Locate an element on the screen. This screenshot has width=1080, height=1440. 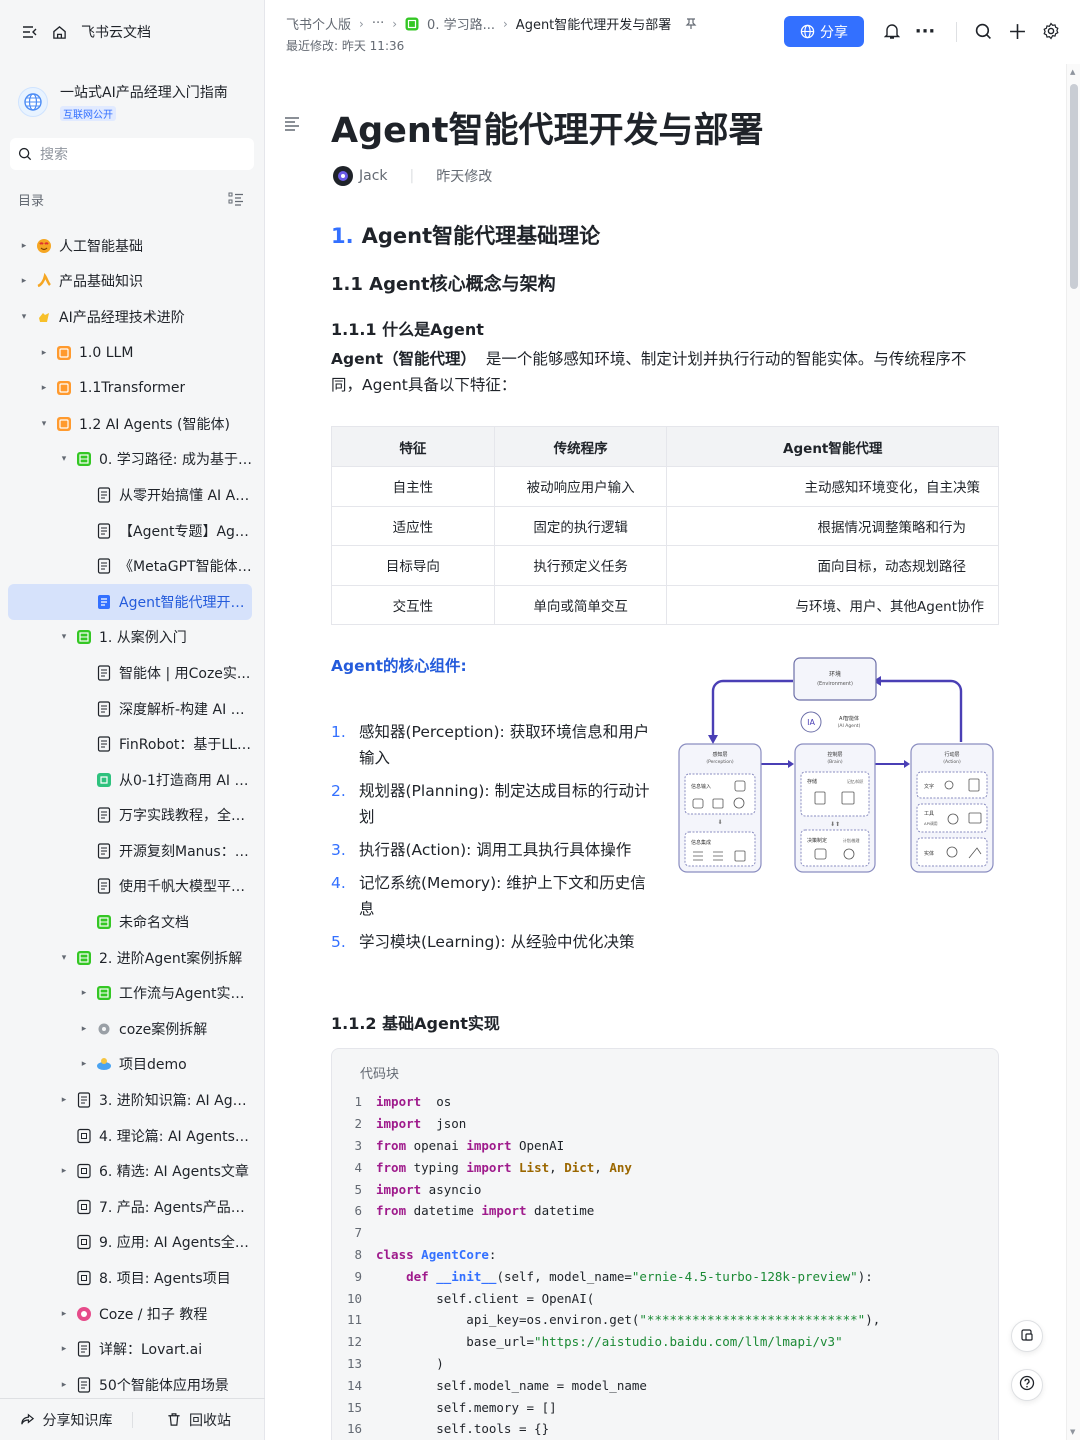
trash-button: 回收站 is located at coordinates (199, 1420).